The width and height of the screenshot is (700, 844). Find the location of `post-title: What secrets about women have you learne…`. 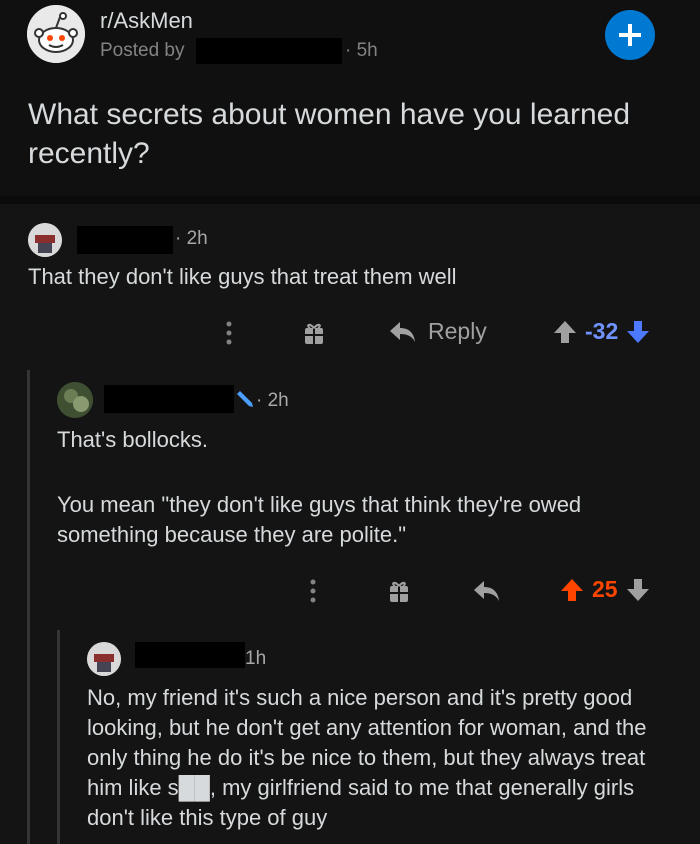

post-title: What secrets about women have you learne… is located at coordinates (329, 134).